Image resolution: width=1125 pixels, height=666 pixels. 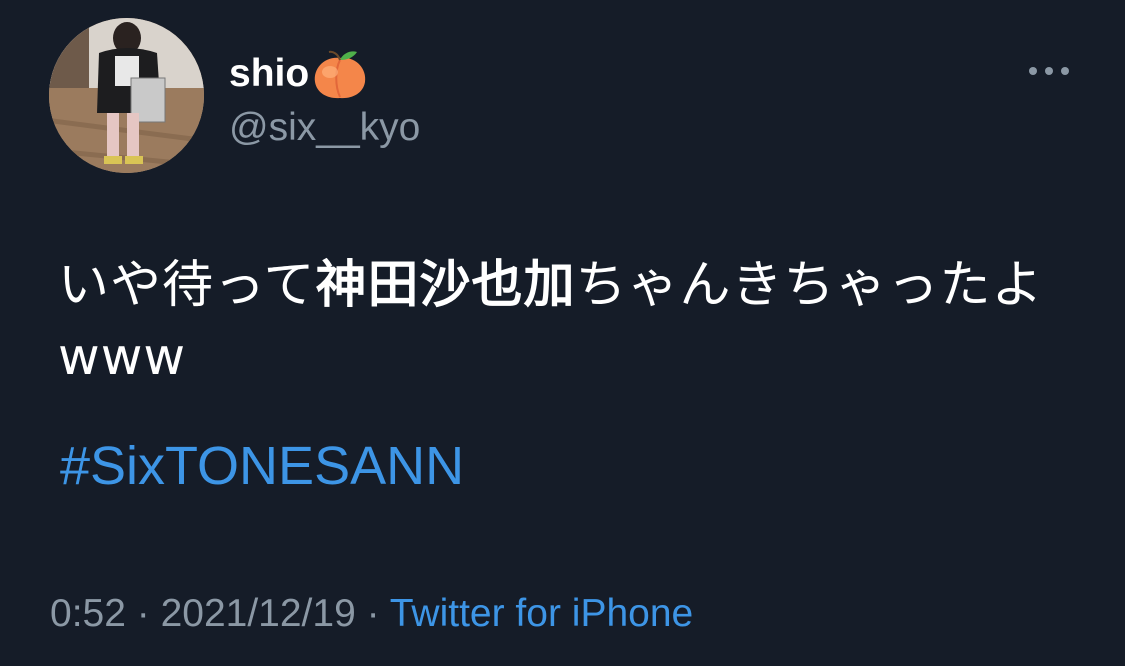 I want to click on tweet-meta: 0:52 · 2021/12/19 · Twitter for iPhone, so click(x=371, y=614).